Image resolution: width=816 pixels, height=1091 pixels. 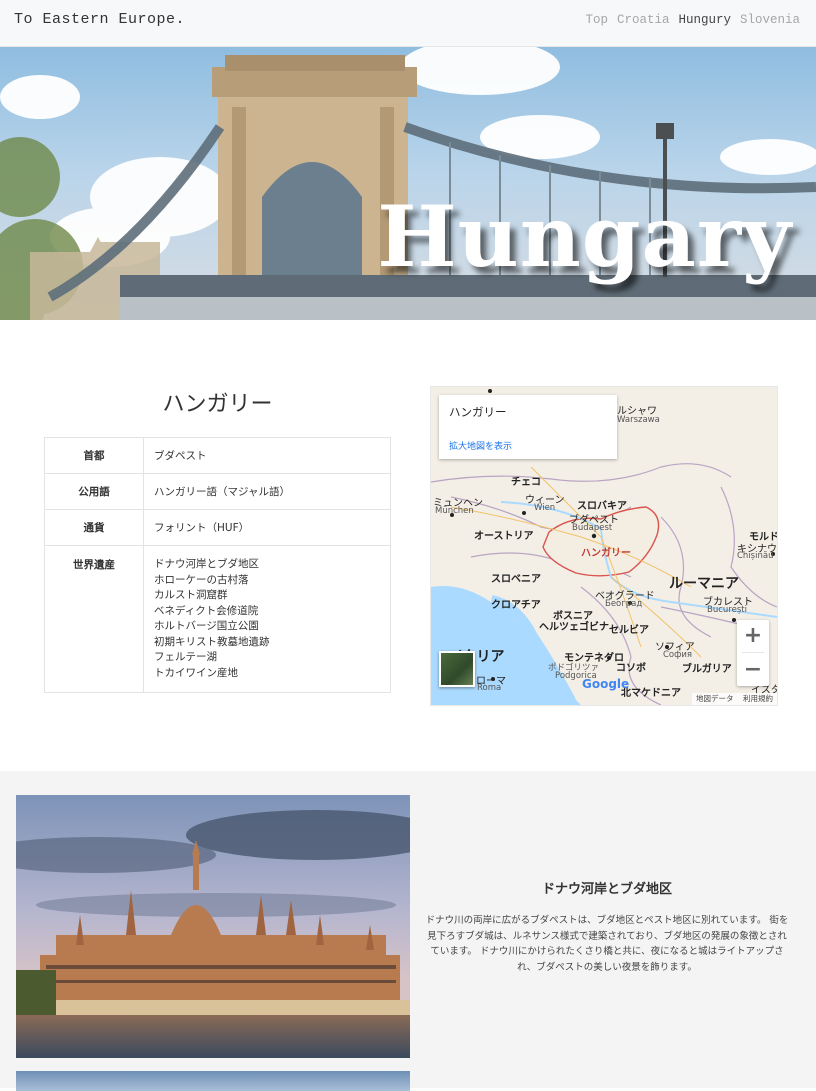 What do you see at coordinates (704, 584) in the screenshot?
I see `map-label: ルーマニア` at bounding box center [704, 584].